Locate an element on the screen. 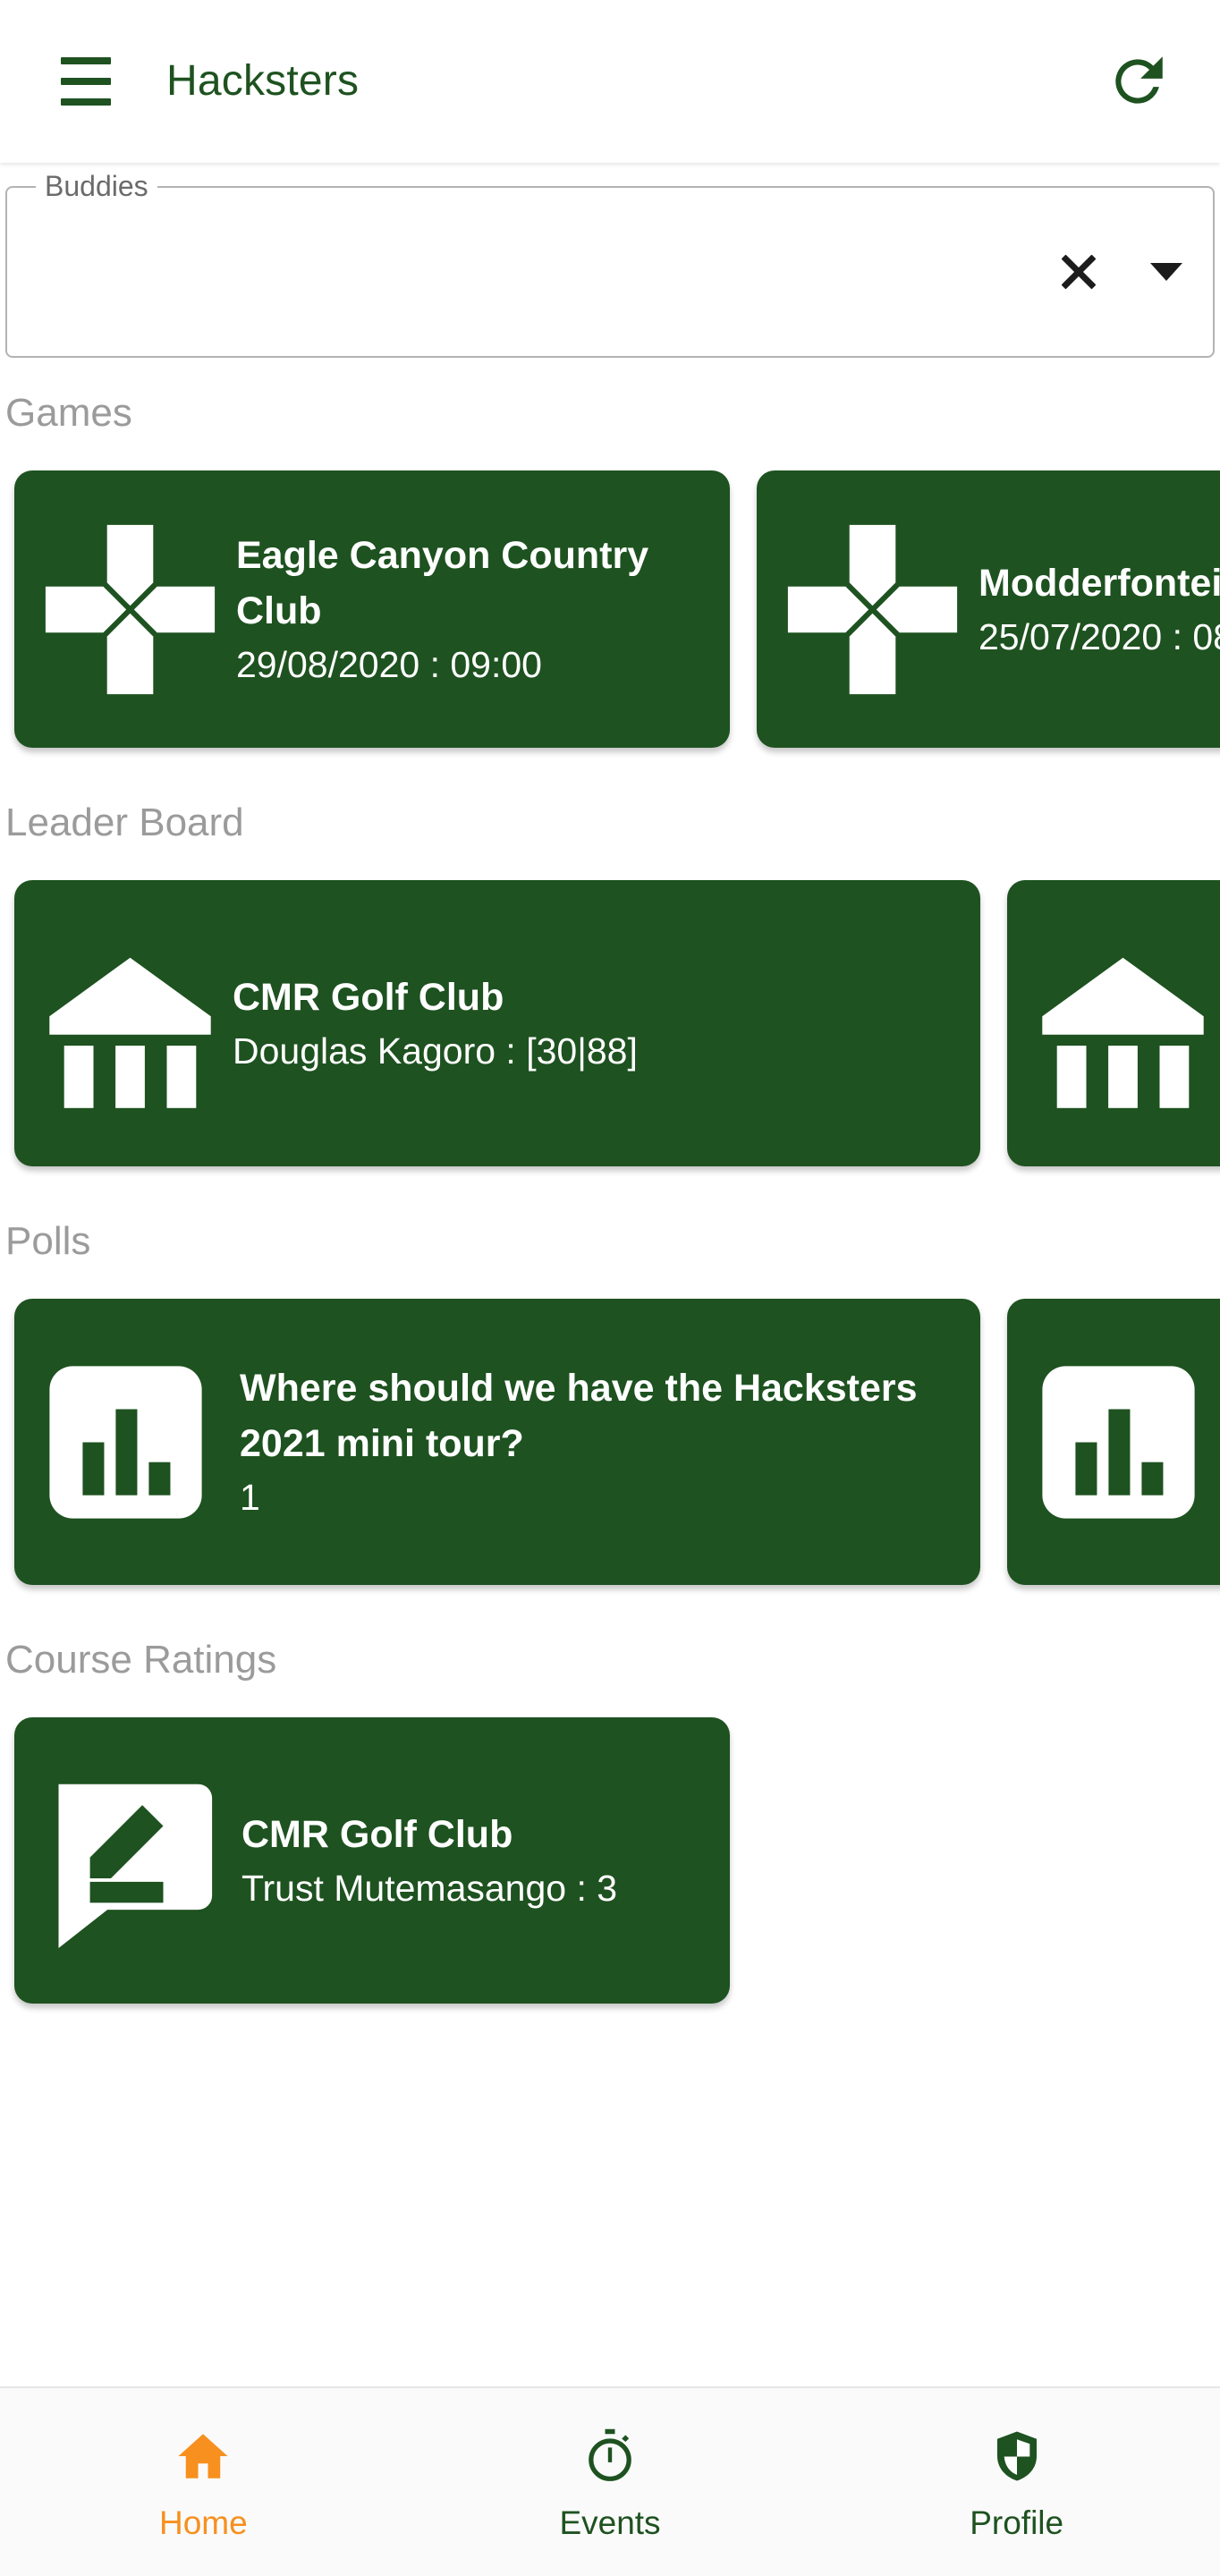 Image resolution: width=1220 pixels, height=2576 pixels. course-rating-card-rater: Trust Mutemasango : 3 is located at coordinates (429, 1888).